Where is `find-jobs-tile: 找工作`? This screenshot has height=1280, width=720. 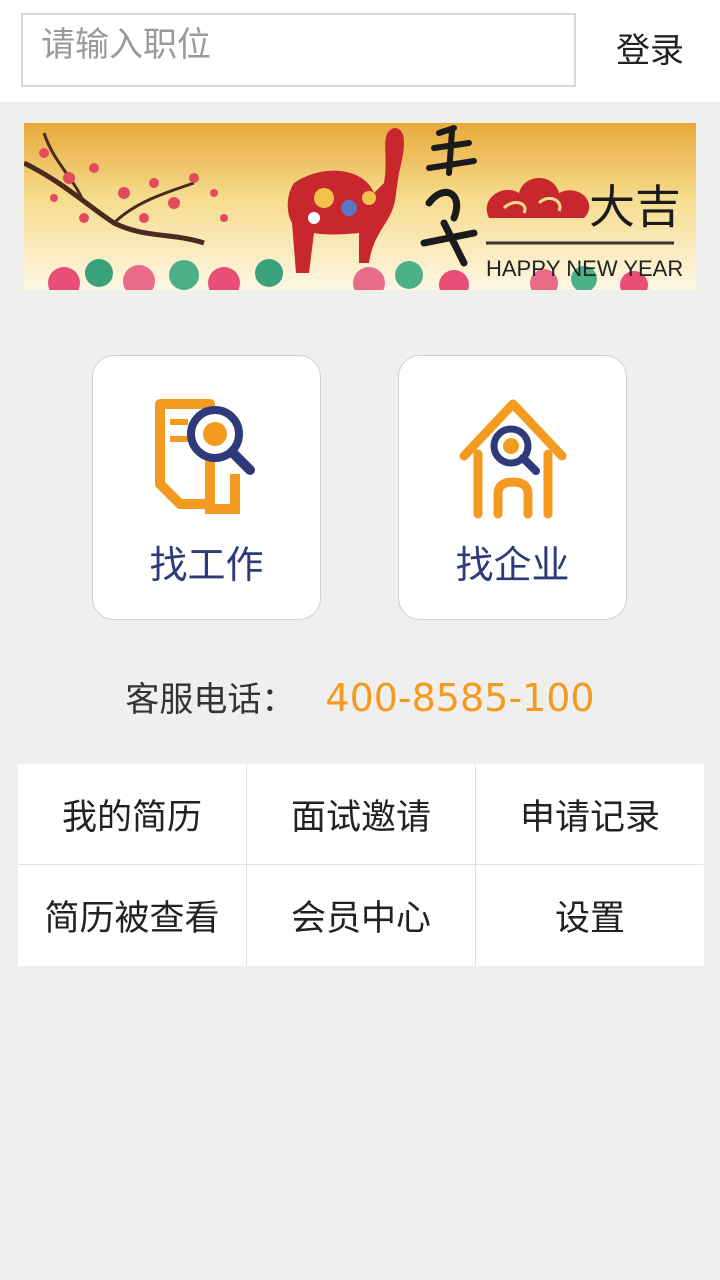 find-jobs-tile: 找工作 is located at coordinates (206, 487).